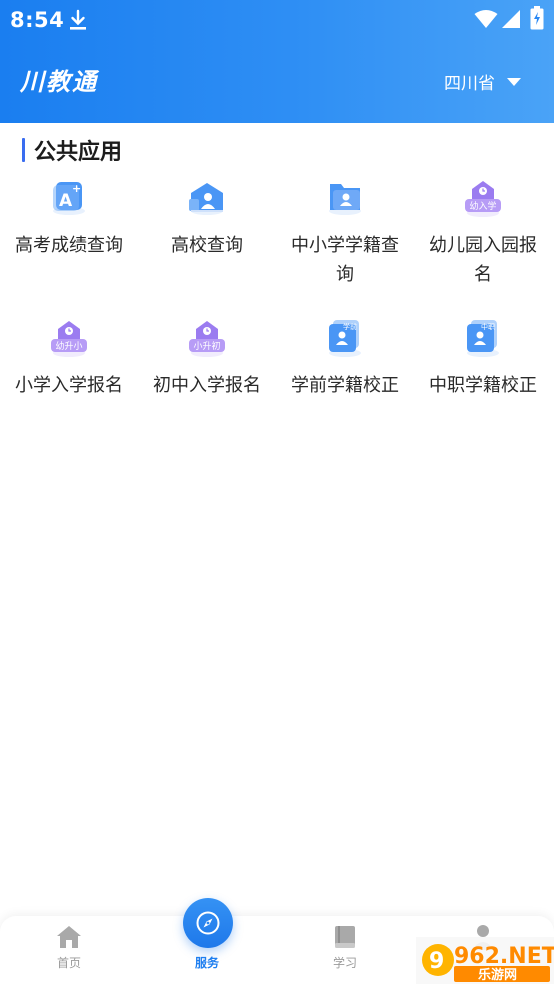 This screenshot has width=554, height=984. What do you see at coordinates (345, 357) in the screenshot?
I see `app-tile-preschool-record-fix: 学前 学前学籍校正` at bounding box center [345, 357].